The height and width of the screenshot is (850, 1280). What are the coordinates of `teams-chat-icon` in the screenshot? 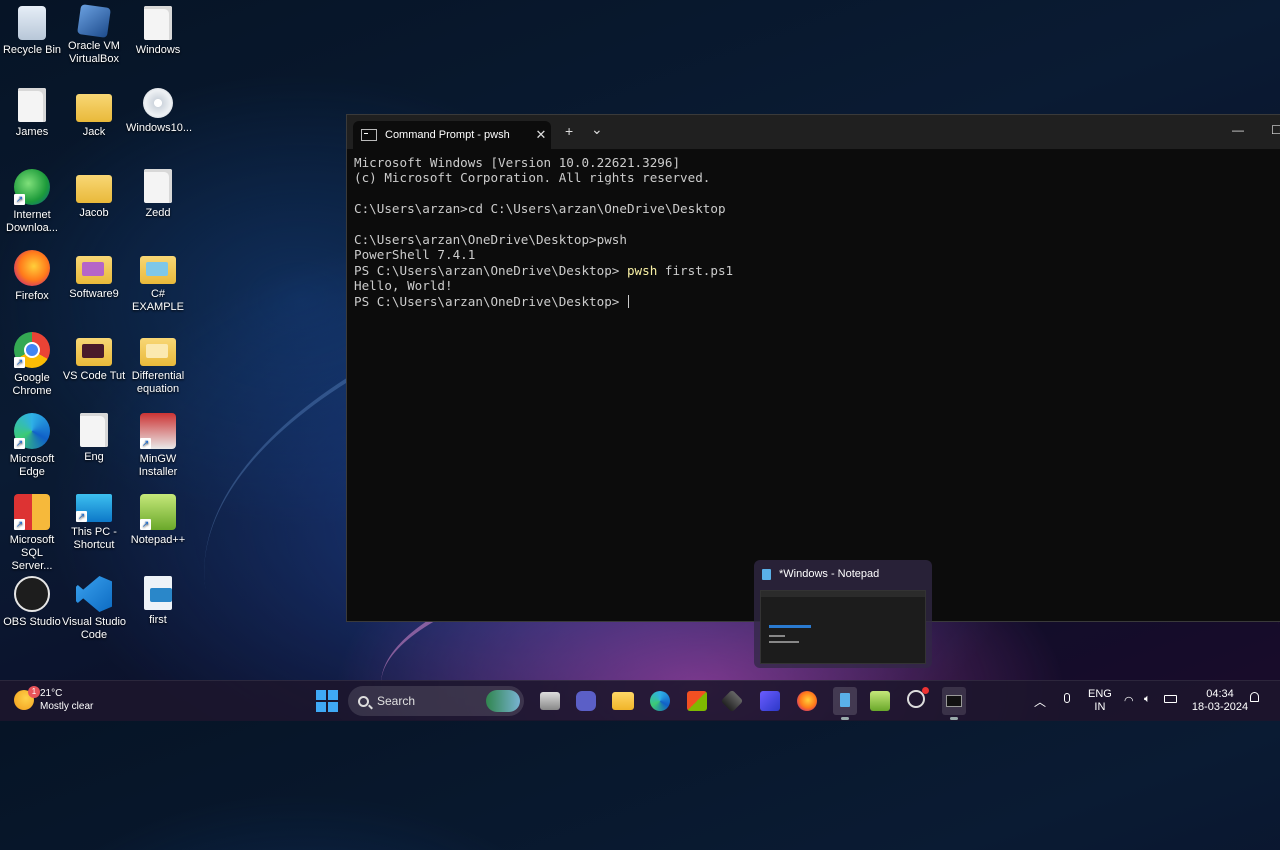 It's located at (586, 701).